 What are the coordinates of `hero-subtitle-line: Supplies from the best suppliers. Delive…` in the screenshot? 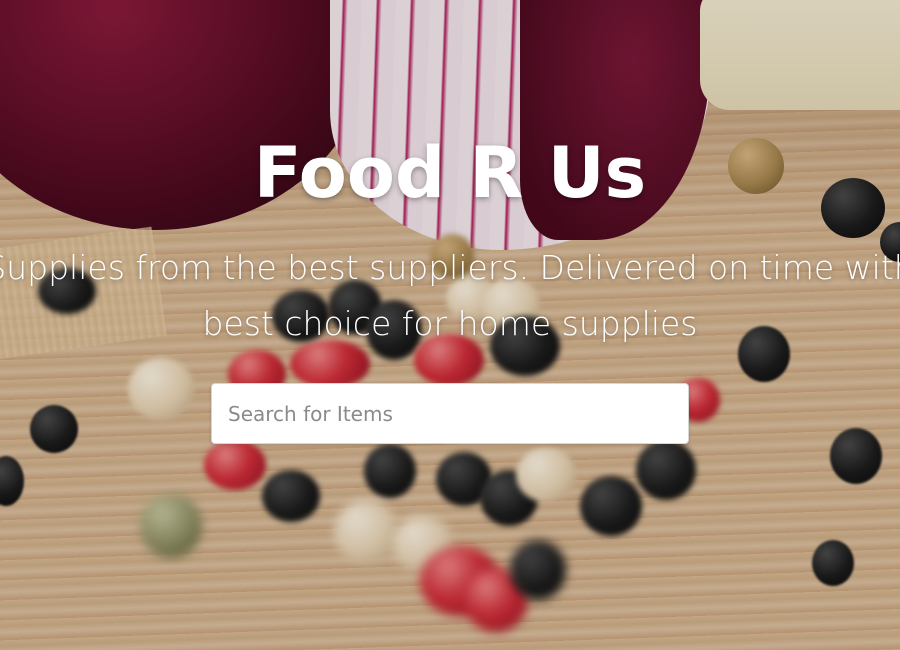 It's located at (450, 267).